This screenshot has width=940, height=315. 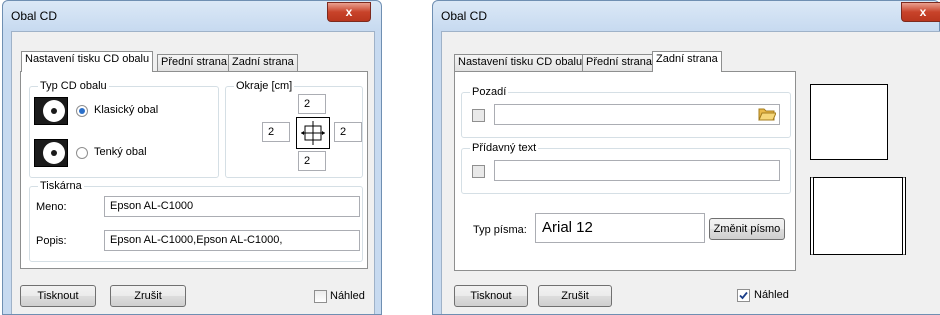 What do you see at coordinates (294, 129) in the screenshot?
I see `margins-group: Okraje [cm] 2 2 2 2` at bounding box center [294, 129].